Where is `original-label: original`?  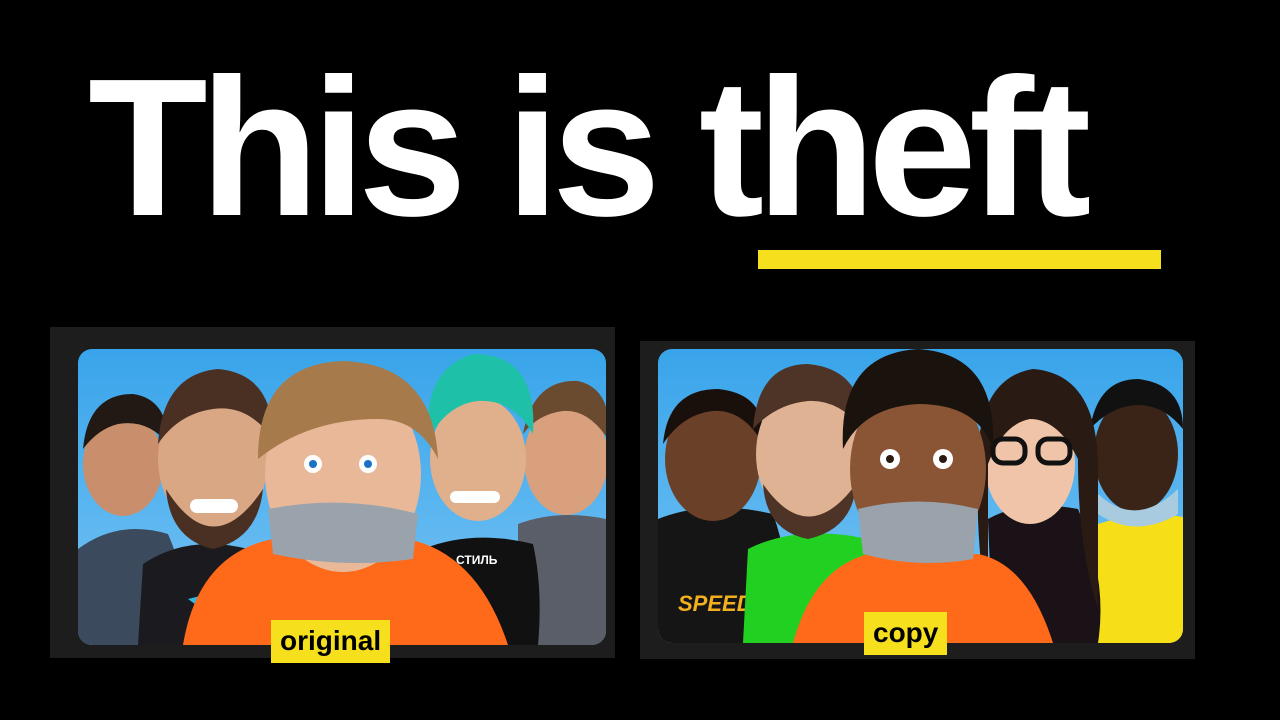 original-label: original is located at coordinates (331, 641).